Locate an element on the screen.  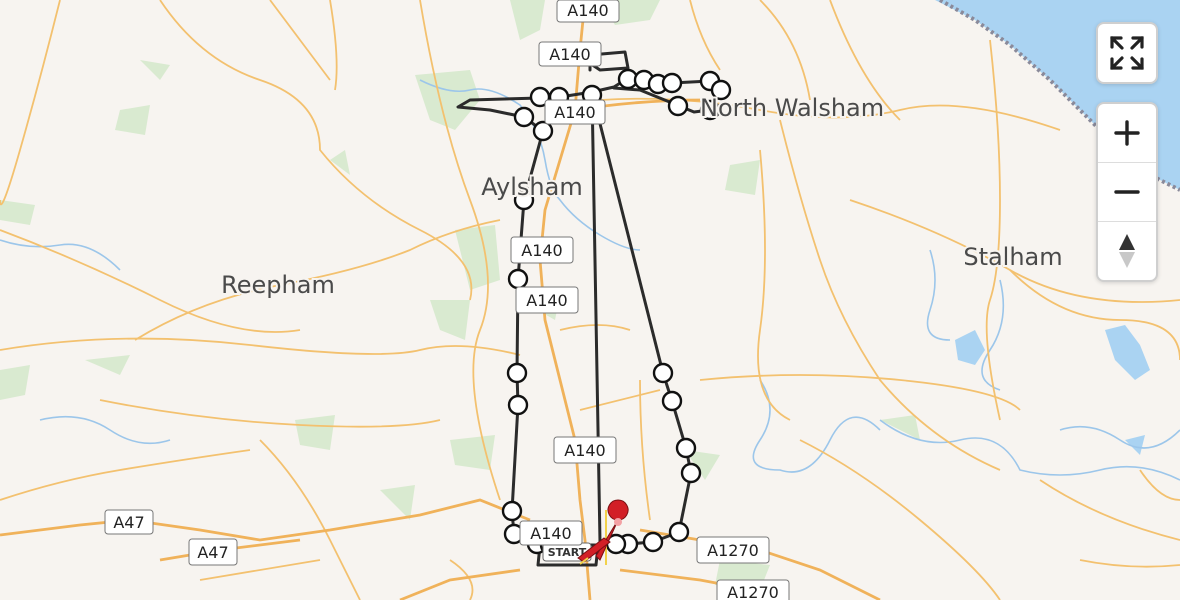
place-label: Aylsham is located at coordinates (531, 187).